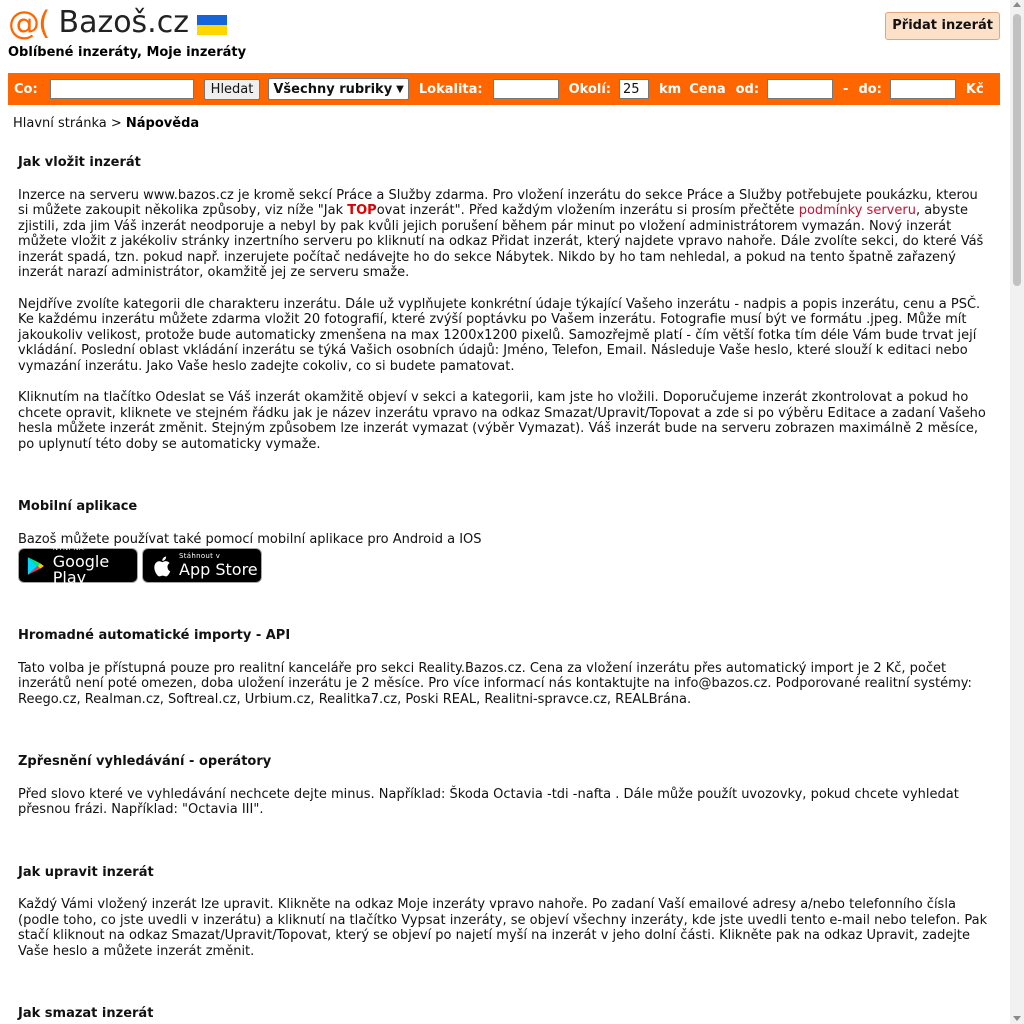 This screenshot has height=1024, width=1024. Describe the element at coordinates (1017, 1018) in the screenshot. I see `scroll-down-icon` at that location.